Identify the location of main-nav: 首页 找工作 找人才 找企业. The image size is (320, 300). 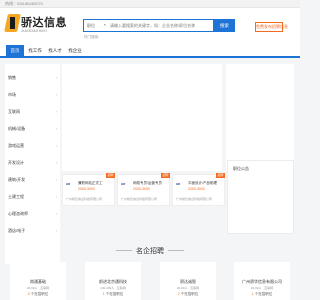
(150, 51).